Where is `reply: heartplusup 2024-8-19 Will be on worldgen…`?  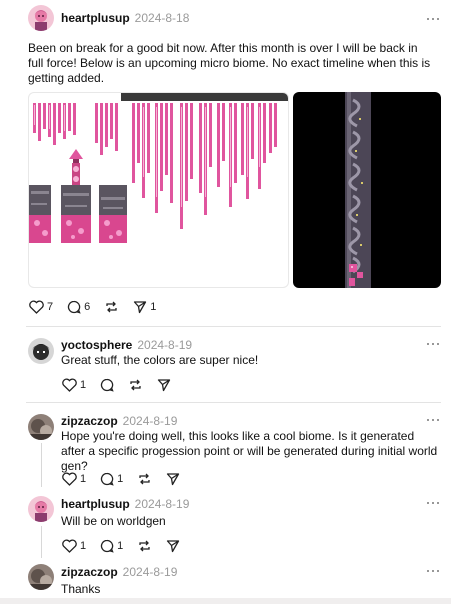
reply: heartplusup 2024-8-19 Will be on worldgen… is located at coordinates (225, 523).